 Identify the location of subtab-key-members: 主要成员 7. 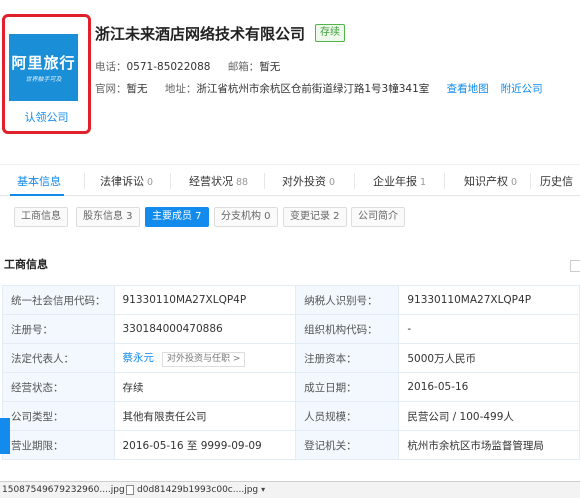
(177, 217).